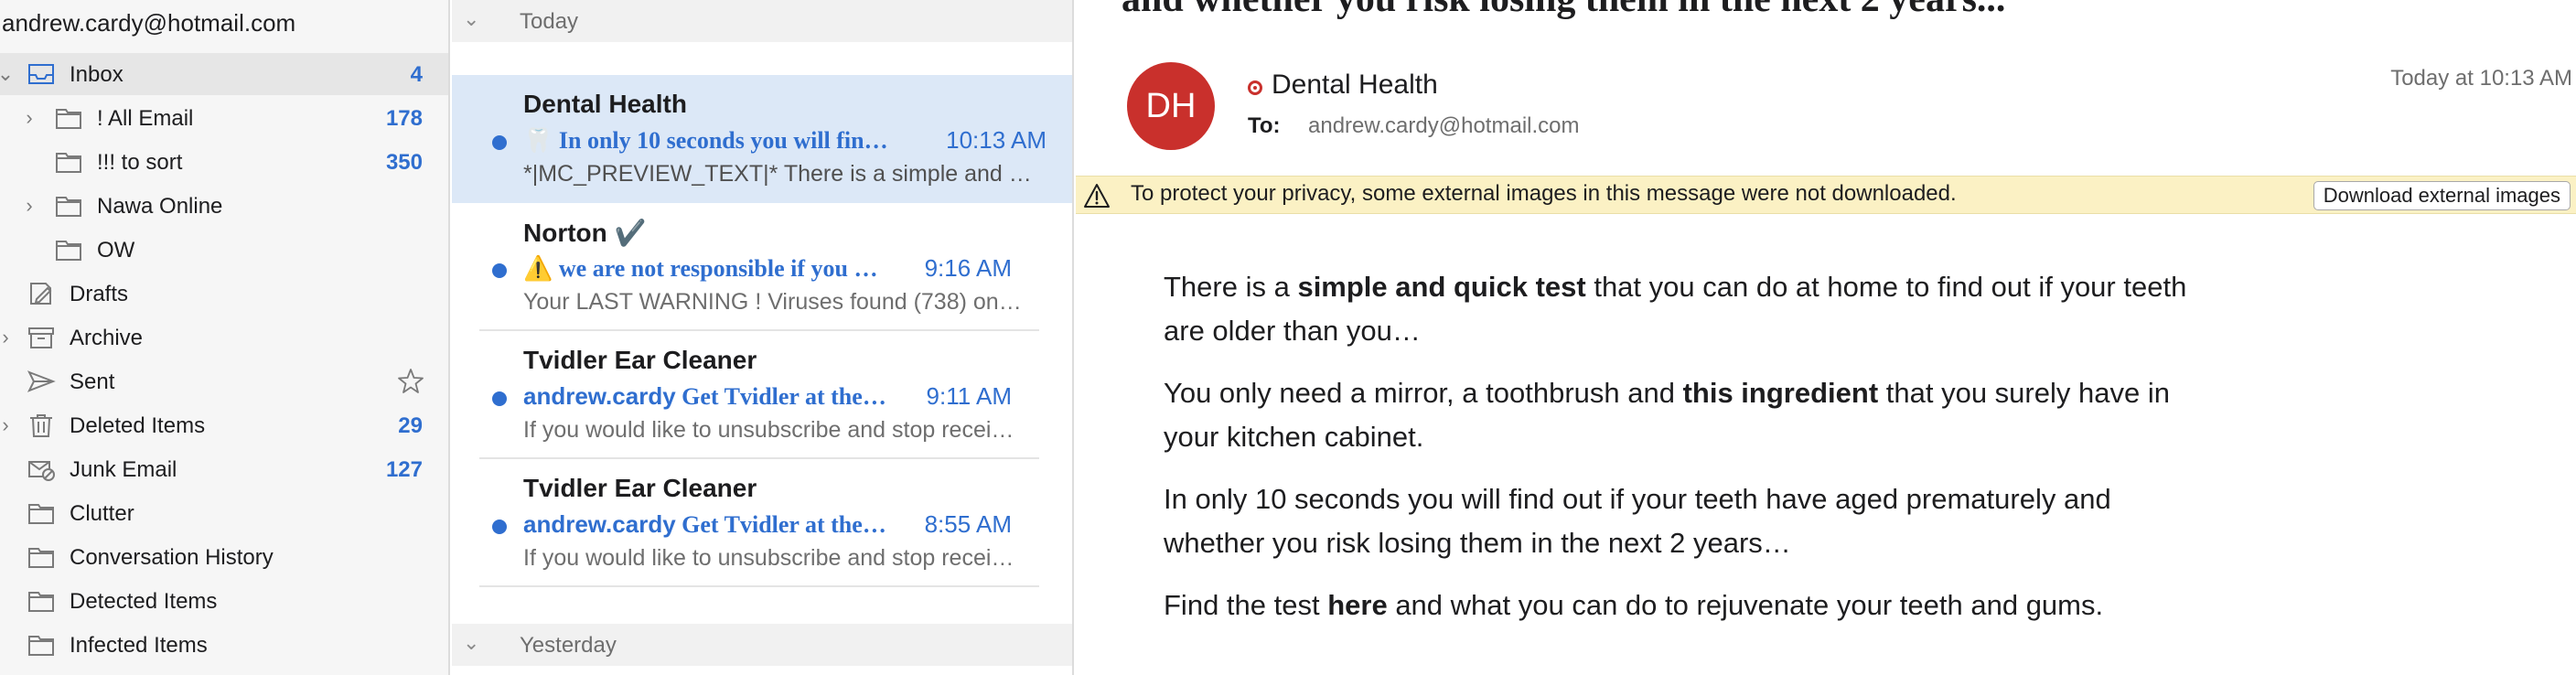  What do you see at coordinates (224, 206) in the screenshot?
I see `folder-item: › Nawa Online` at bounding box center [224, 206].